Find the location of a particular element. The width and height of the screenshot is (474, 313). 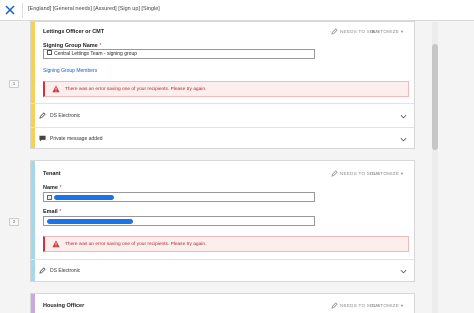

recipient-role: Tenant is located at coordinates (52, 174).